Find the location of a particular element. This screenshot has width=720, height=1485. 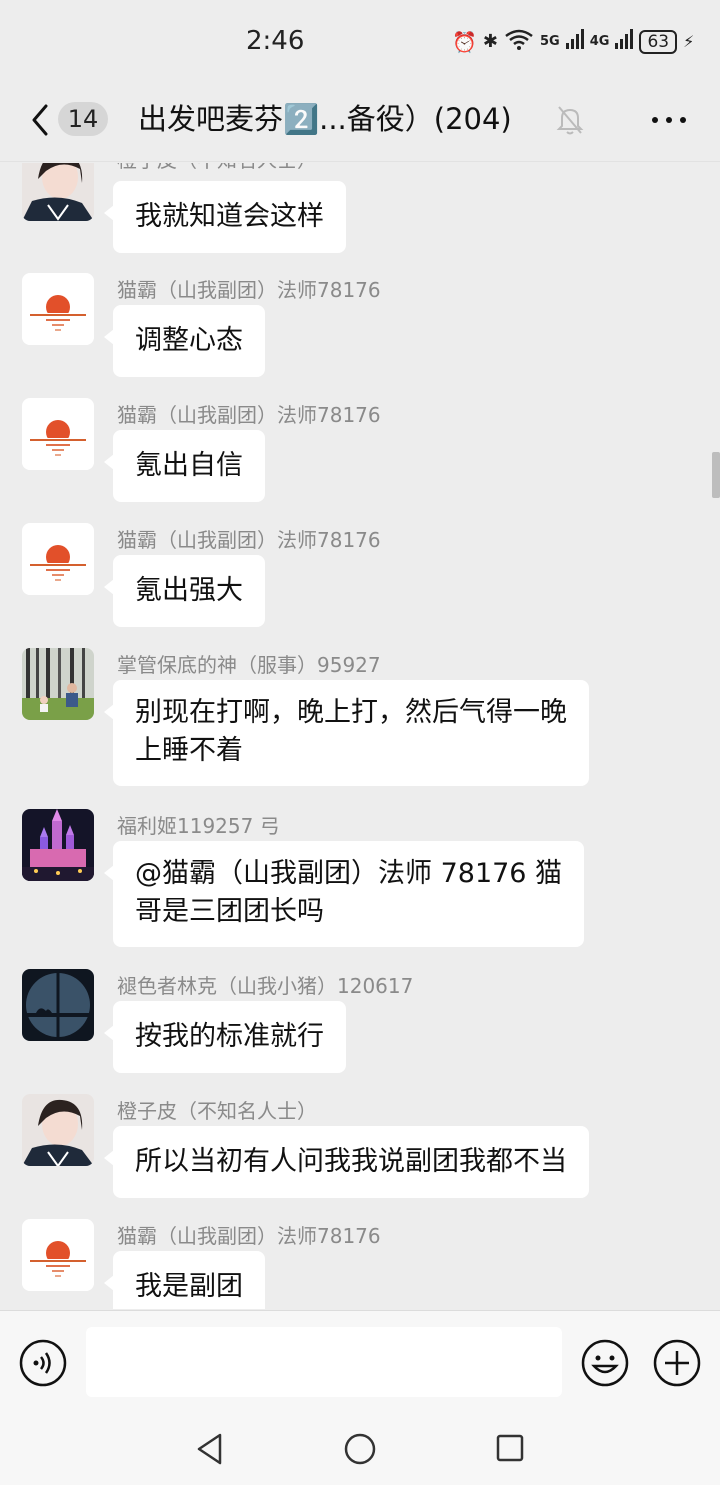

input-bar is located at coordinates (360, 1360).